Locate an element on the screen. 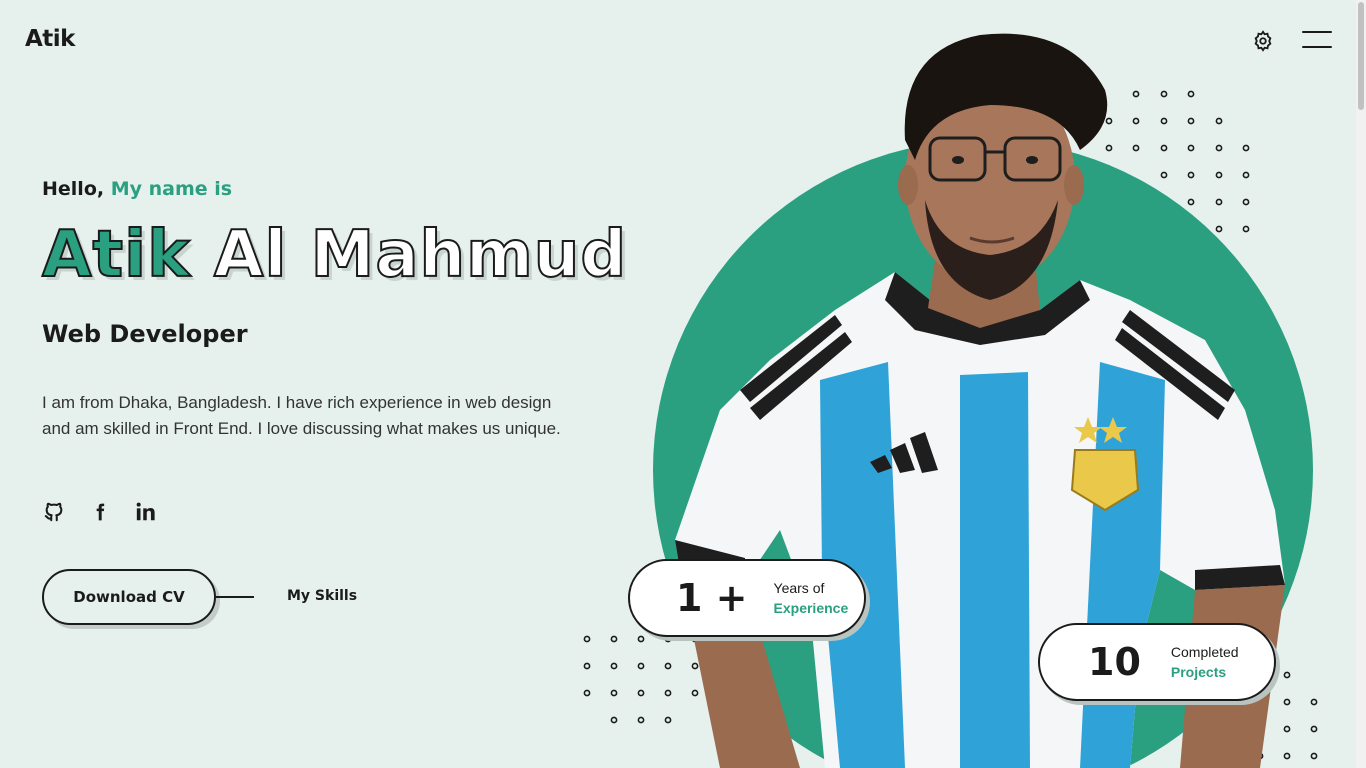  projects-label-bottom: Projects is located at coordinates (1198, 672).